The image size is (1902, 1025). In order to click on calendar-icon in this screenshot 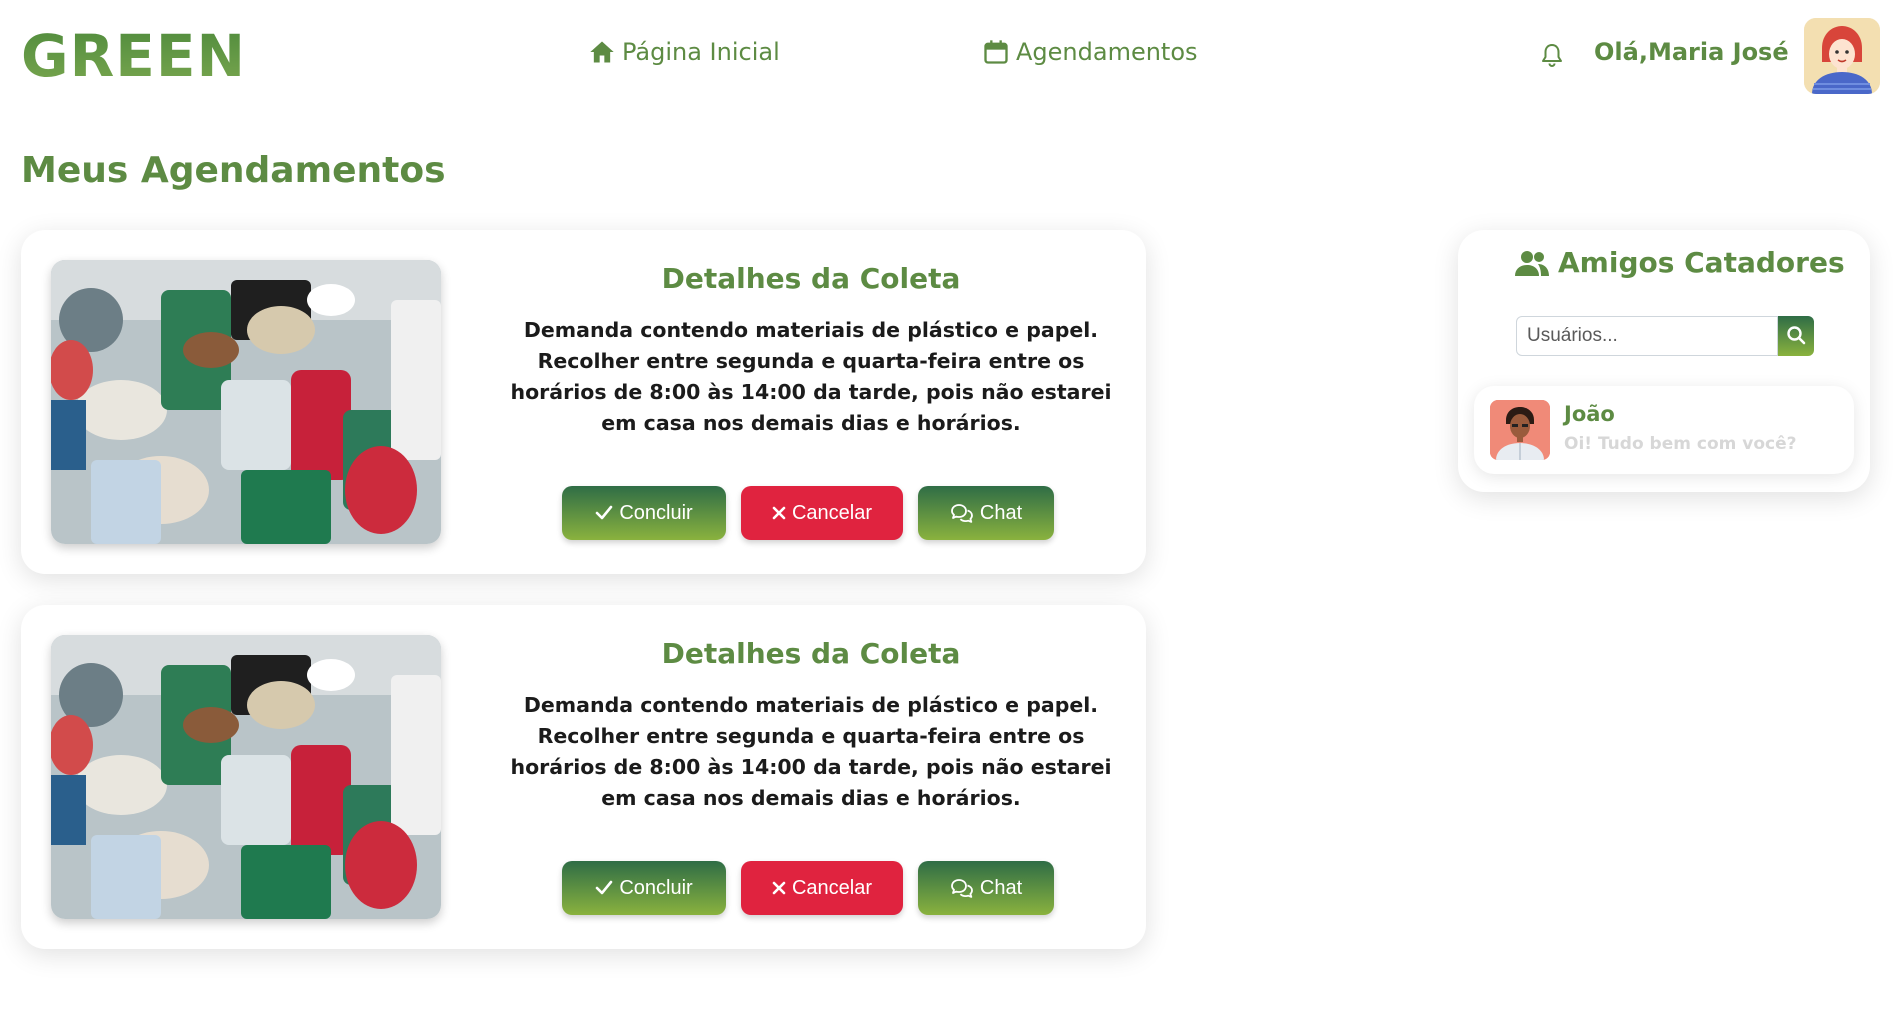, I will do `click(996, 52)`.